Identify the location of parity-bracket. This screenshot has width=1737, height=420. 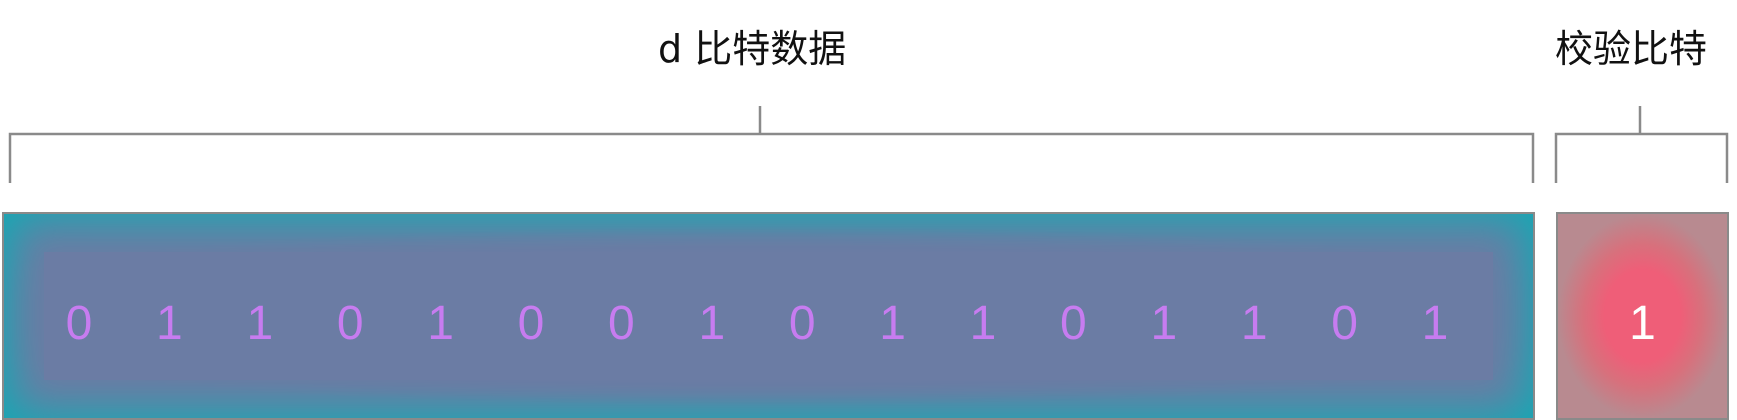
(1641, 157).